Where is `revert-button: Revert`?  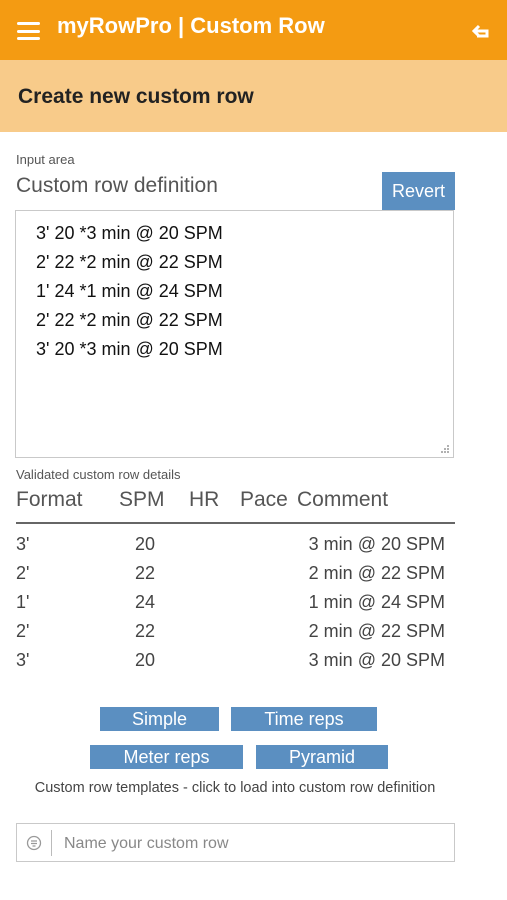
revert-button: Revert is located at coordinates (418, 191).